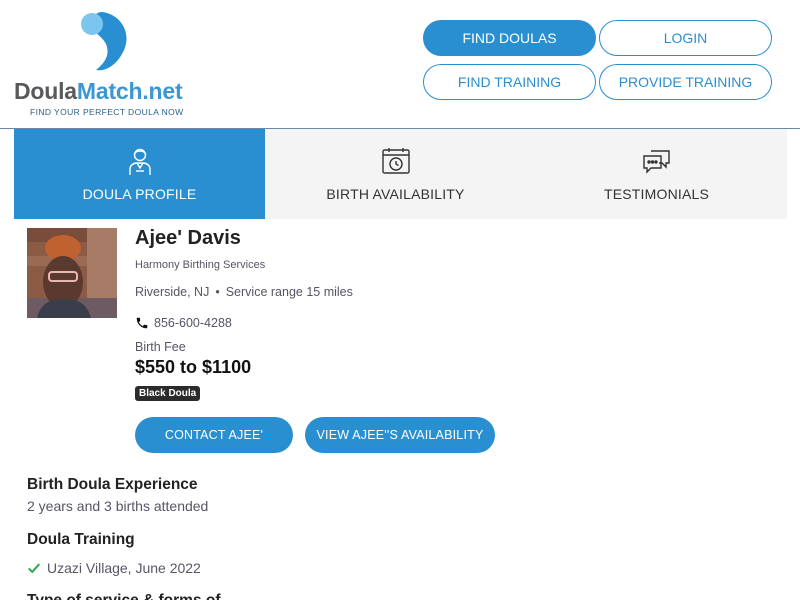 The image size is (800, 600). Describe the element at coordinates (139, 194) in the screenshot. I see `tab-label: DOULA PROFILE` at that location.